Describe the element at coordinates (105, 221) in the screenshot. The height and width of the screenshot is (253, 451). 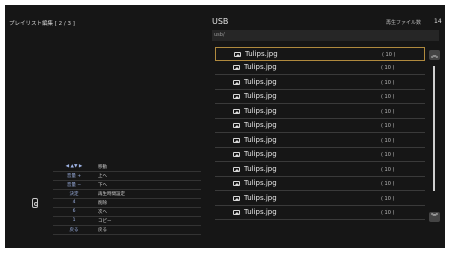
I see `help-desc: コピー` at that location.